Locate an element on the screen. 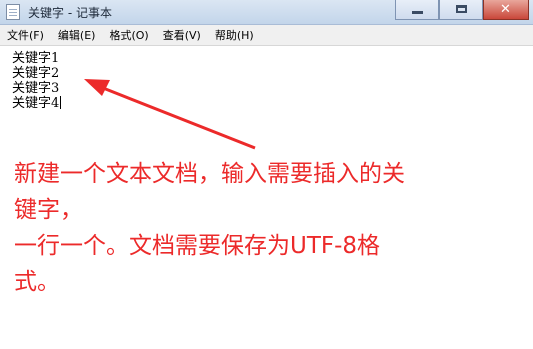 The width and height of the screenshot is (533, 349). arrow-shaft is located at coordinates (176, 117).